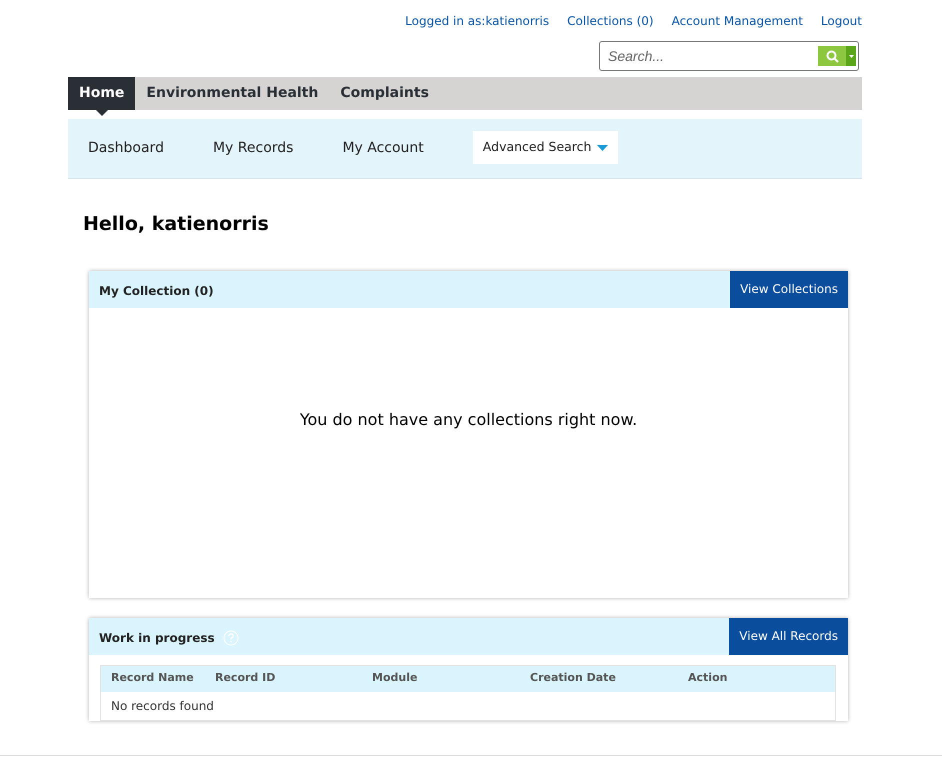 The width and height of the screenshot is (942, 757). What do you see at coordinates (573, 678) in the screenshot?
I see `column-header: Creation Date` at bounding box center [573, 678].